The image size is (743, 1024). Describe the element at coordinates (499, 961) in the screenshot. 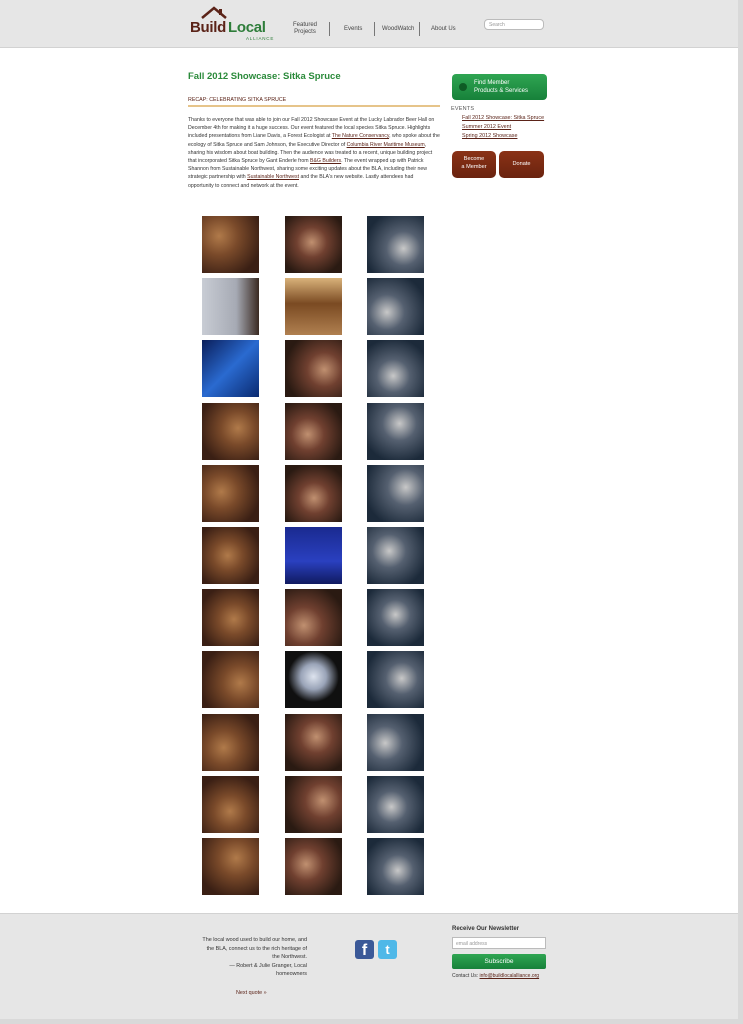

I see `subscribe-button: Subscribe` at that location.